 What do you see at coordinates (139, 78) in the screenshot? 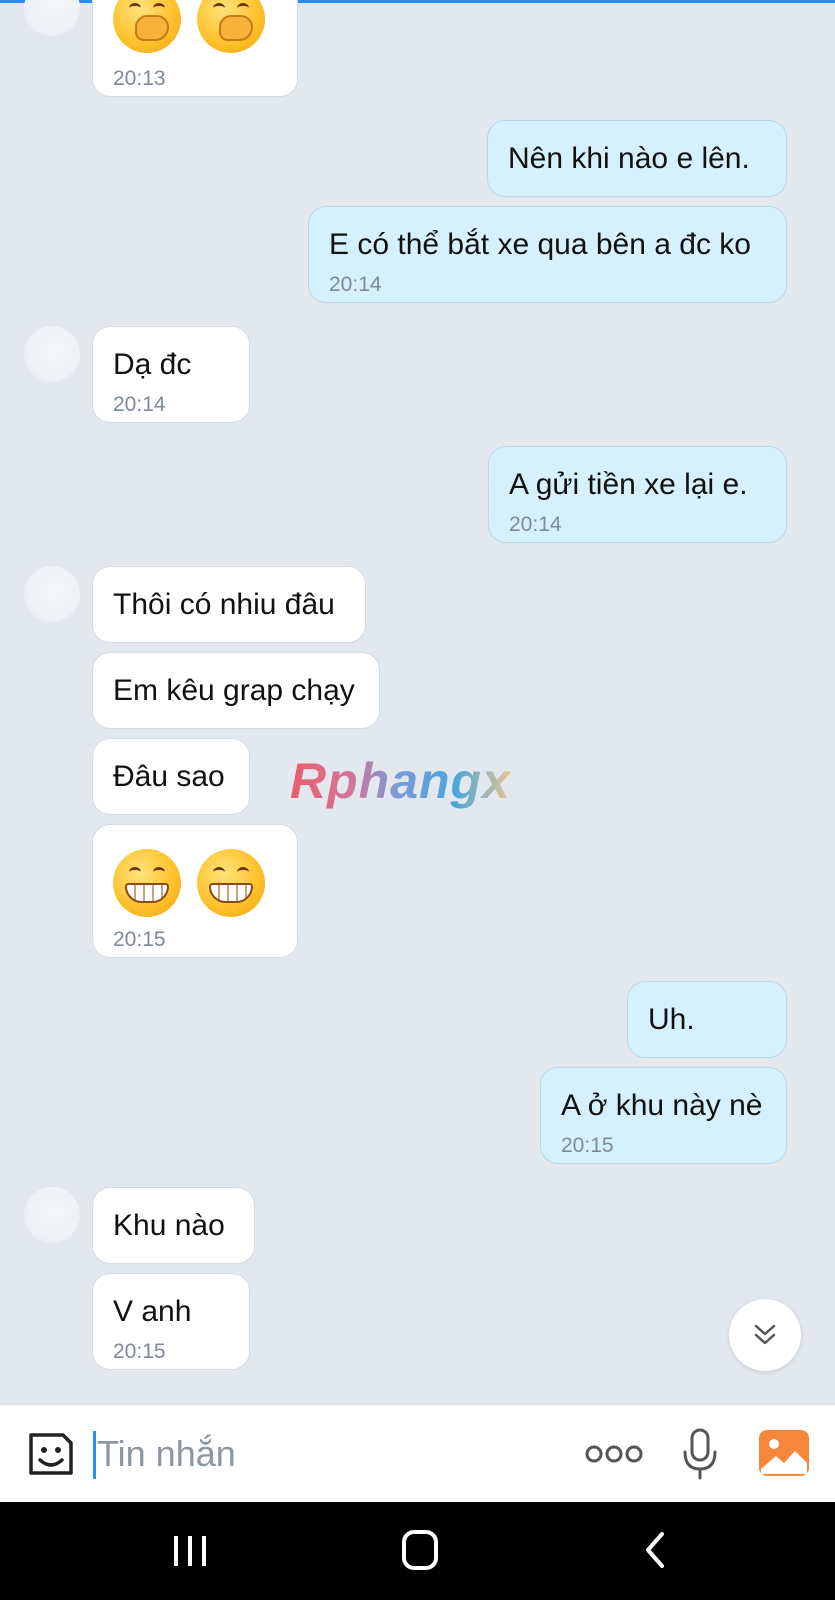
I see `message-time: 20:13` at bounding box center [139, 78].